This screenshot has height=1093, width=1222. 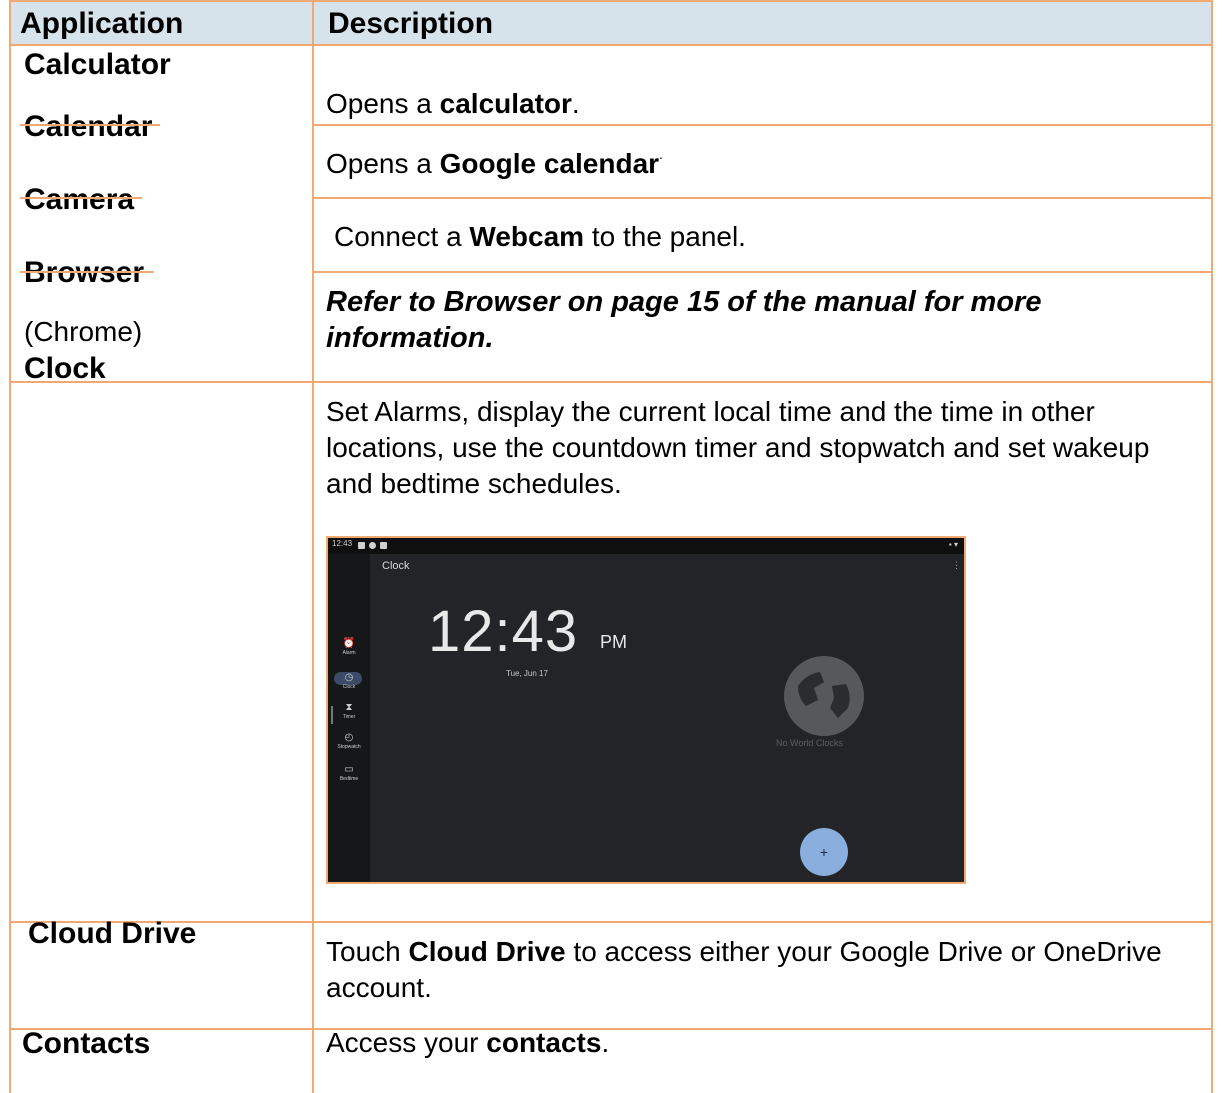 I want to click on current-date: Tue, Jun 17, so click(x=527, y=673).